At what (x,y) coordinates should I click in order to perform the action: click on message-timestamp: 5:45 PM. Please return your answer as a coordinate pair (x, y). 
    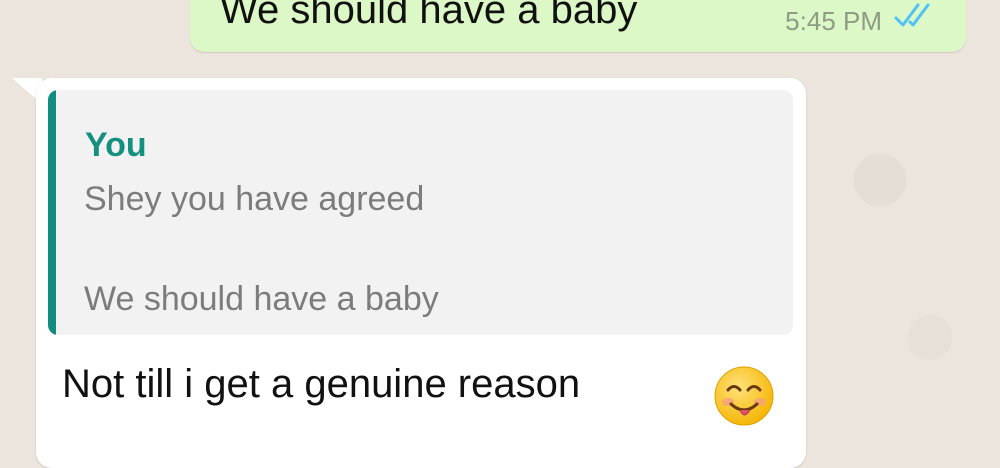
    Looking at the image, I should click on (833, 21).